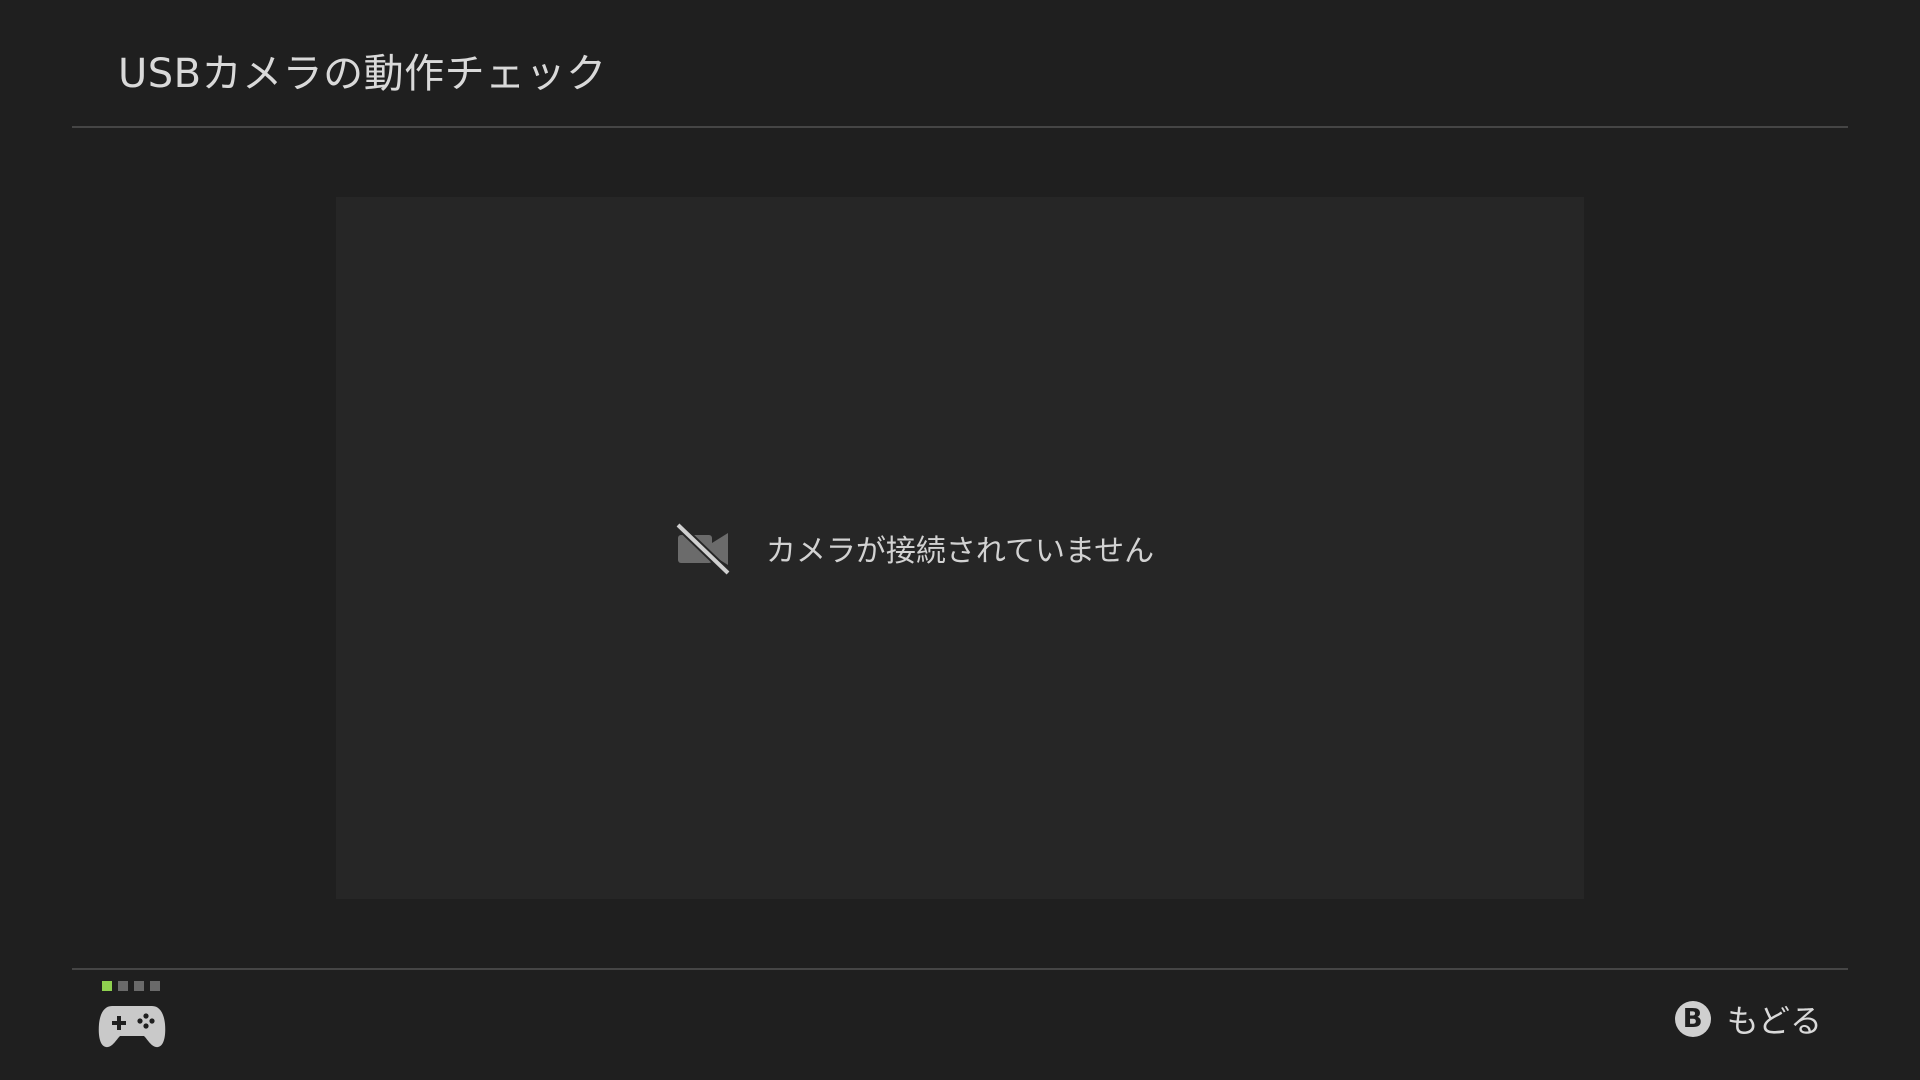 This screenshot has width=1920, height=1080. Describe the element at coordinates (960, 127) in the screenshot. I see `header-divider` at that location.